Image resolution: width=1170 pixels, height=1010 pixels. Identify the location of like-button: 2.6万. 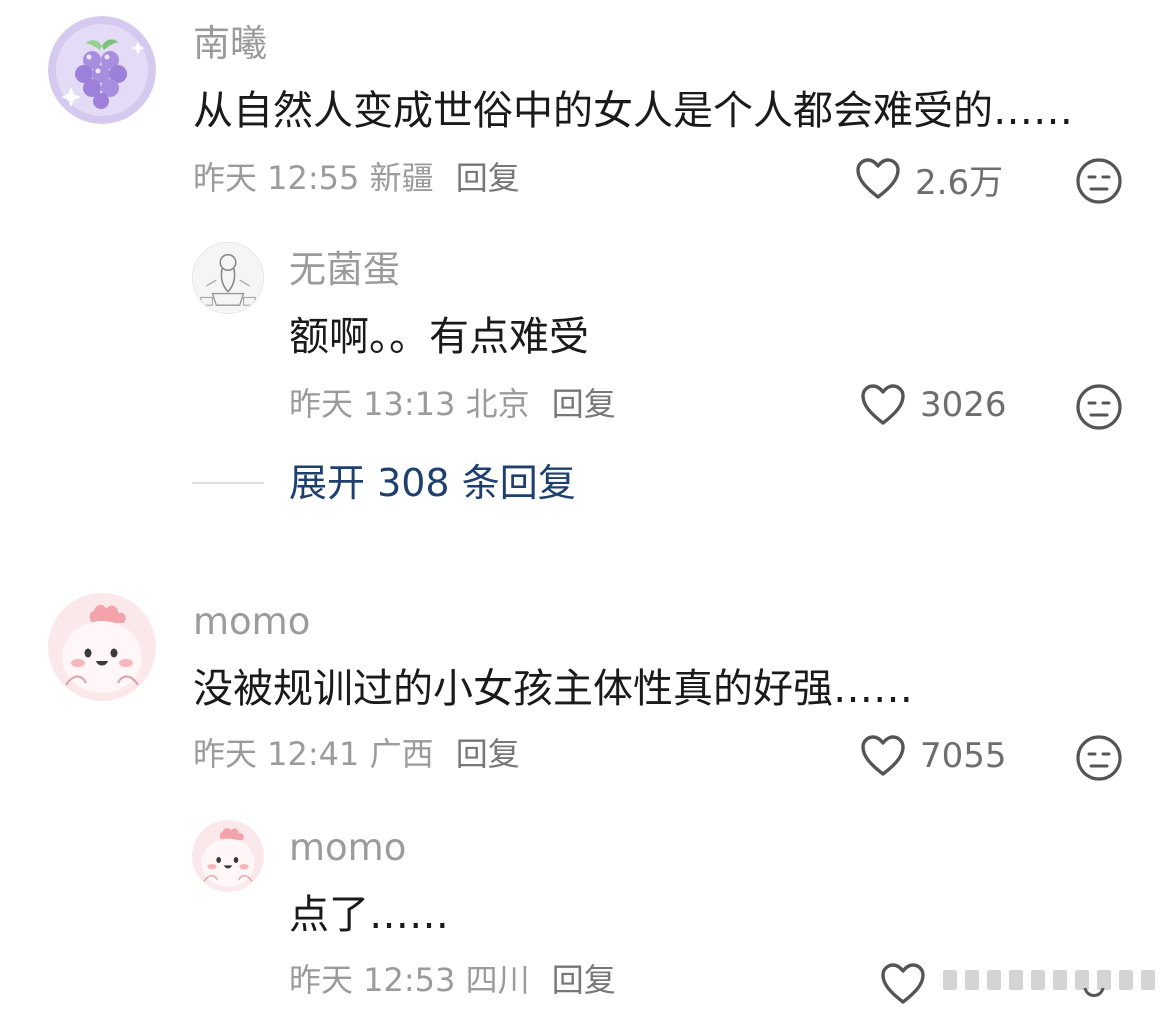
(929, 179).